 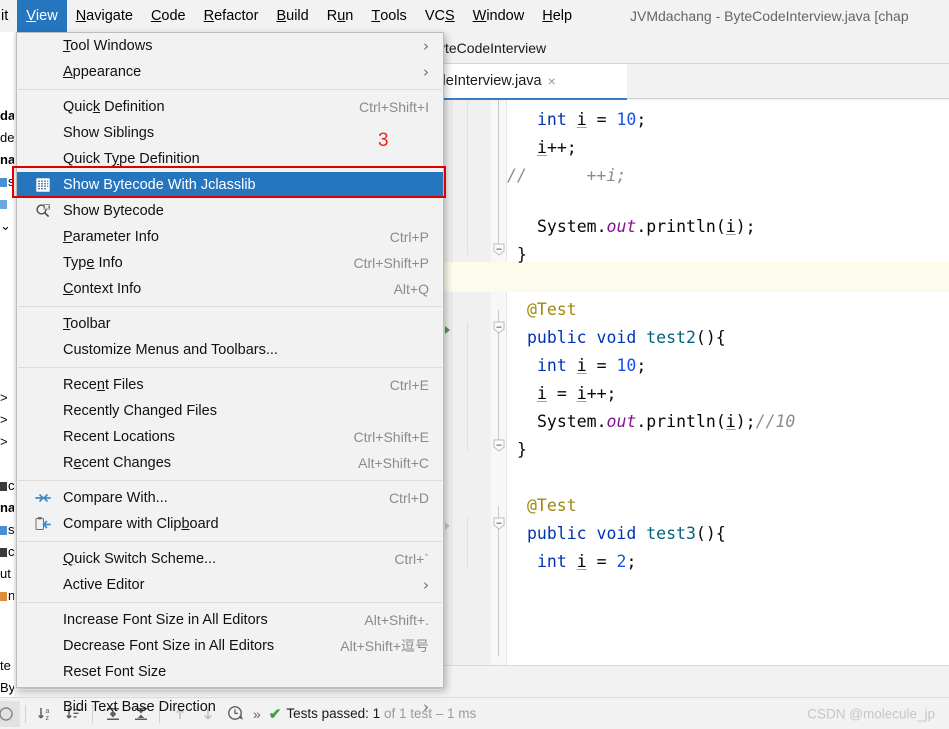 What do you see at coordinates (641, 365) in the screenshot?
I see `code-token: ;` at bounding box center [641, 365].